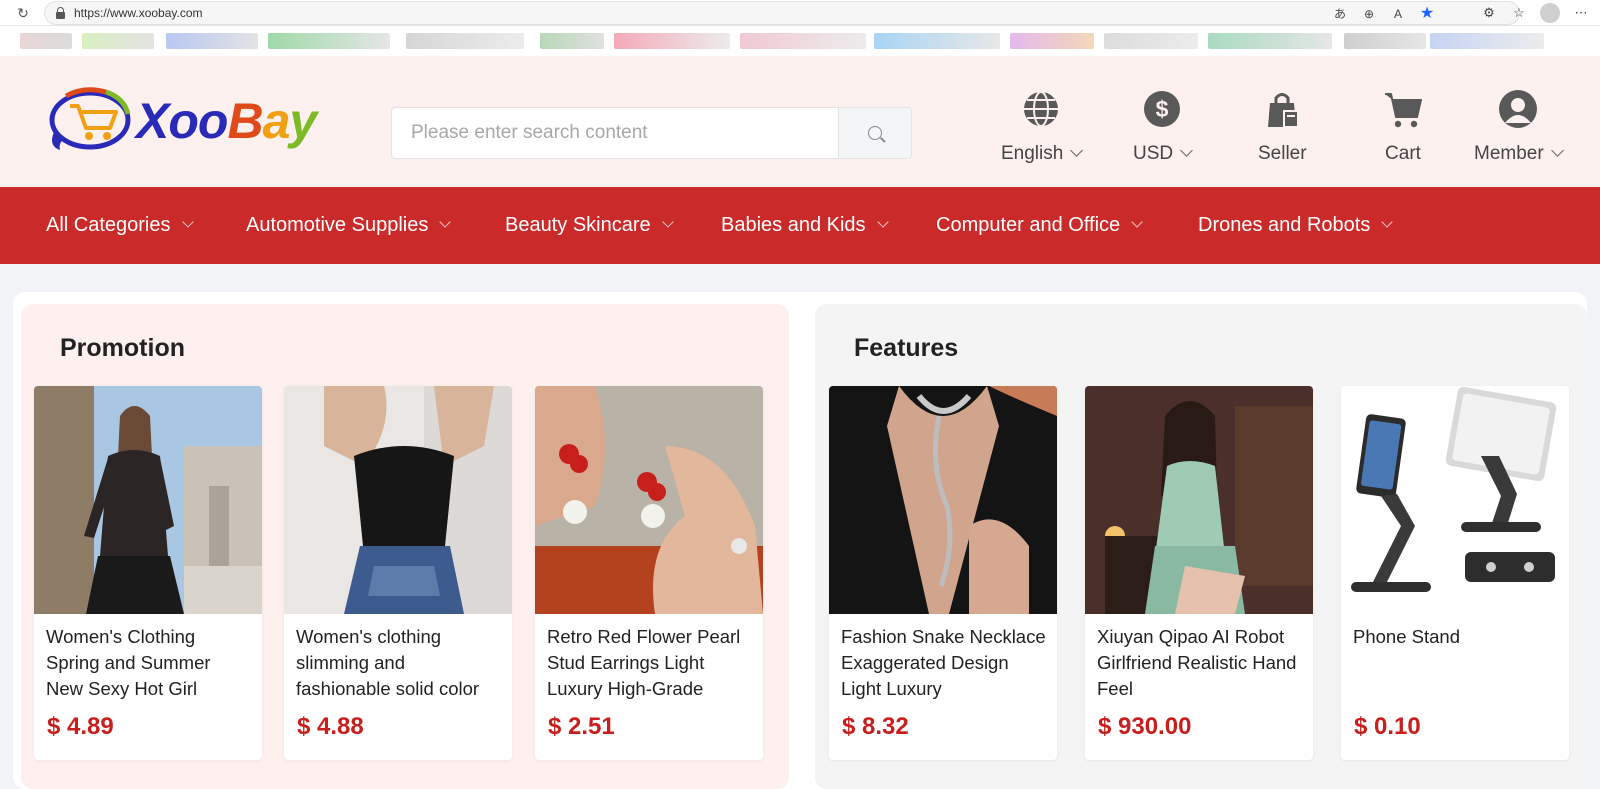 This screenshot has width=1600, height=789. What do you see at coordinates (875, 726) in the screenshot?
I see `product-price: $ 8.32` at bounding box center [875, 726].